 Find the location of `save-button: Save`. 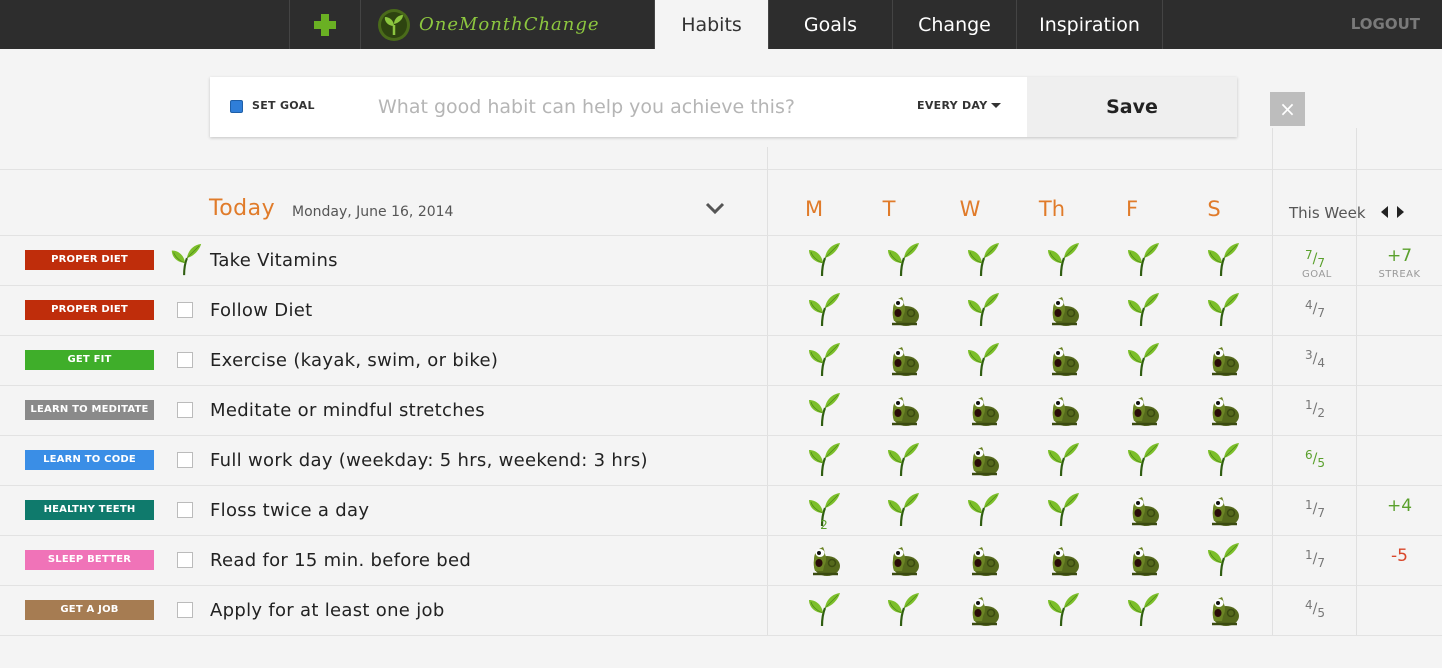

save-button: Save is located at coordinates (1132, 107).